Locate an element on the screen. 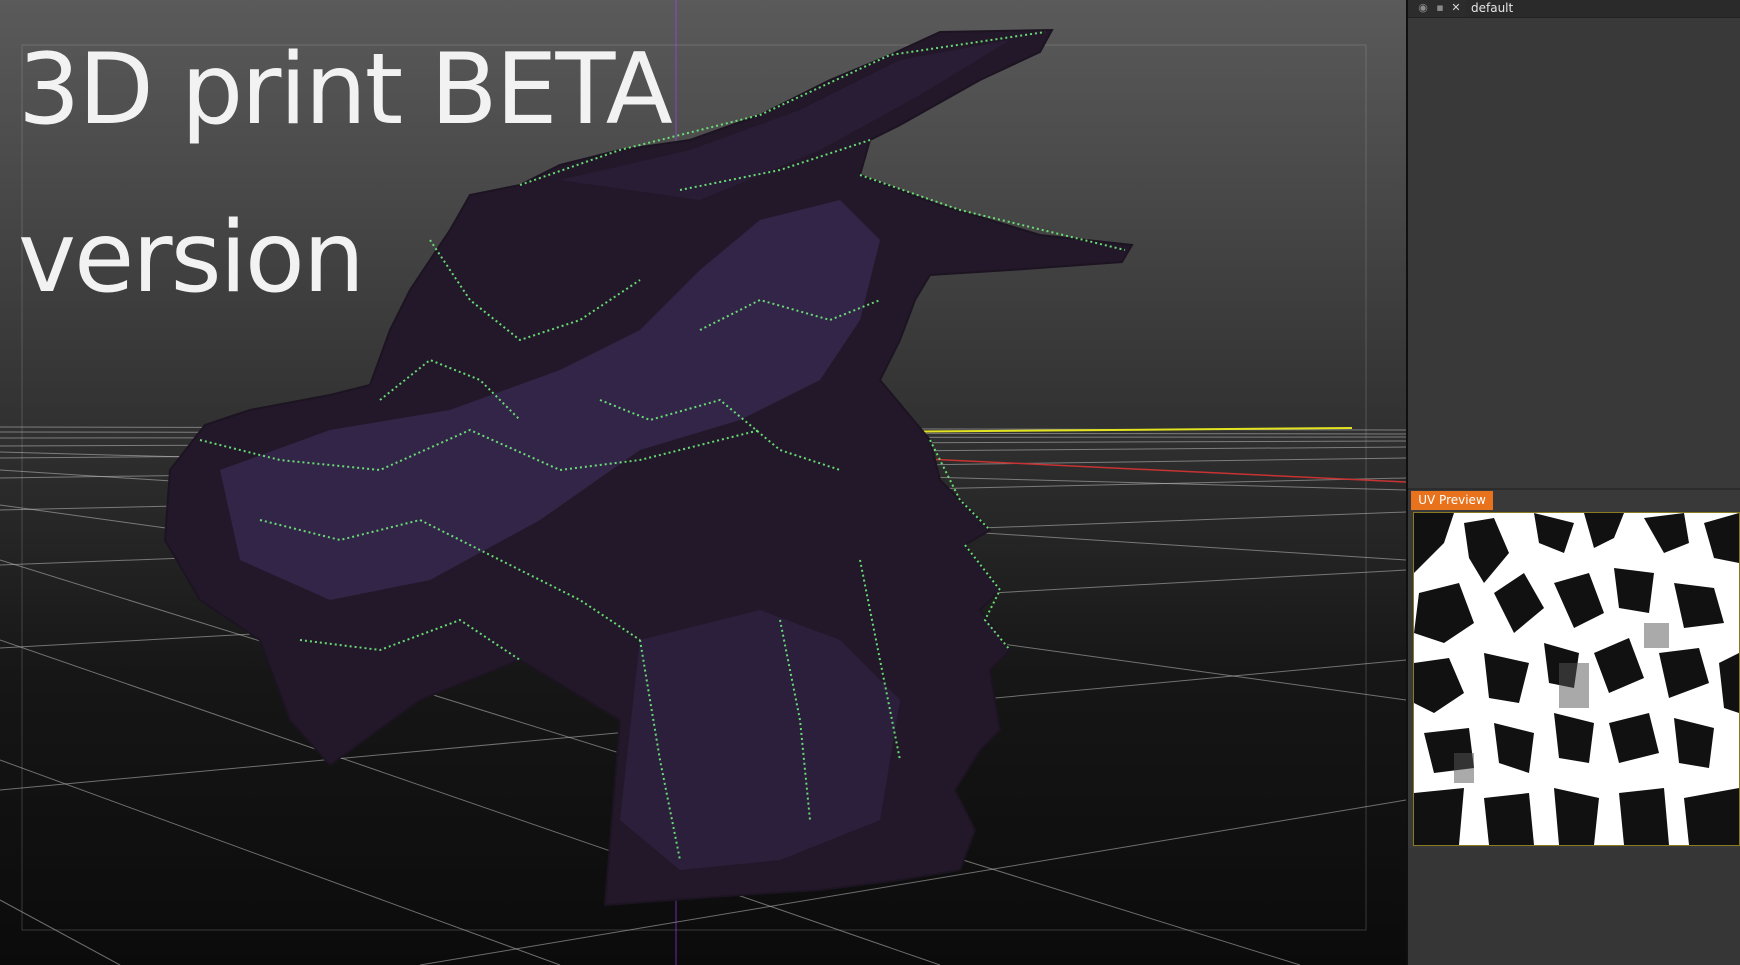 This screenshot has height=965, width=1740. uv-panel-lower is located at coordinates (1574, 906).